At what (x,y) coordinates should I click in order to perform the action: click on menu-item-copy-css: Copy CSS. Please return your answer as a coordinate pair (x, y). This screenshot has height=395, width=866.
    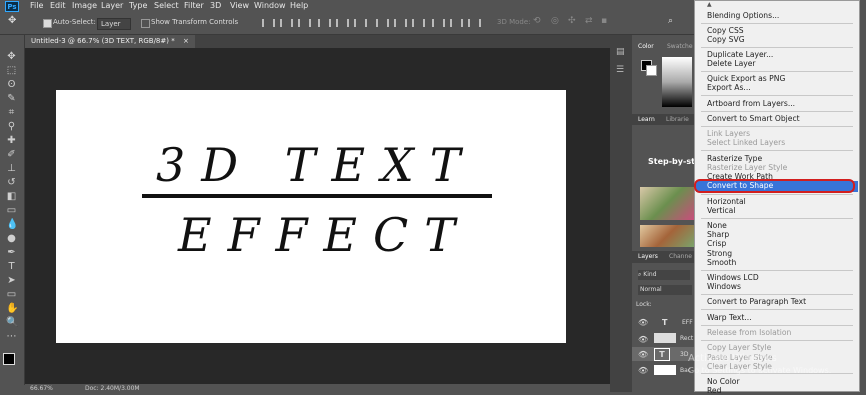
    Looking at the image, I should click on (725, 30).